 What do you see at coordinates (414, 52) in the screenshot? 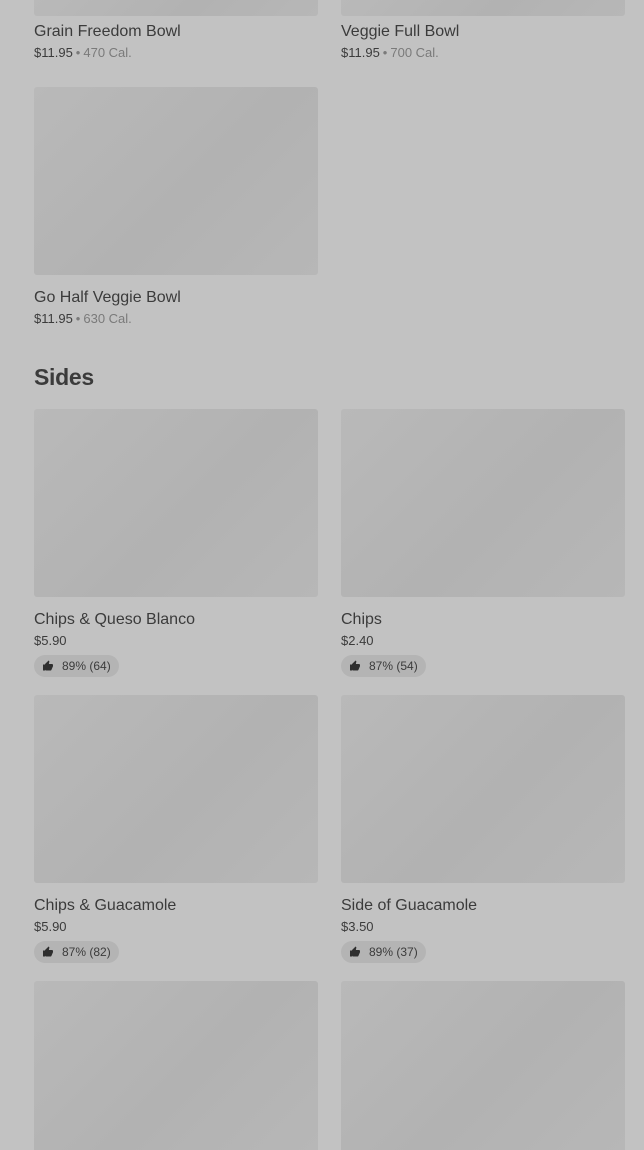
I see `menu-item-calories: 700 Cal.` at bounding box center [414, 52].